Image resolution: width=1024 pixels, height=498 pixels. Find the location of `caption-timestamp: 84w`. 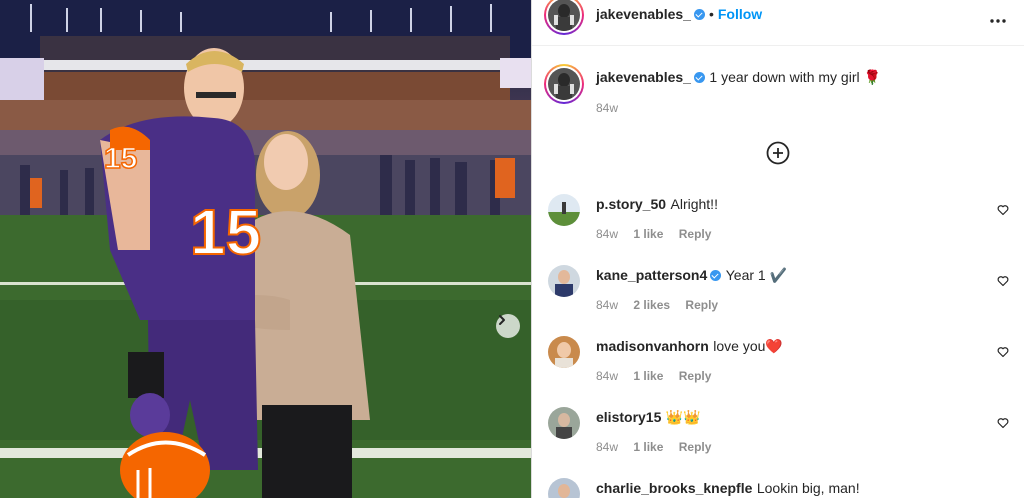

caption-timestamp: 84w is located at coordinates (607, 108).